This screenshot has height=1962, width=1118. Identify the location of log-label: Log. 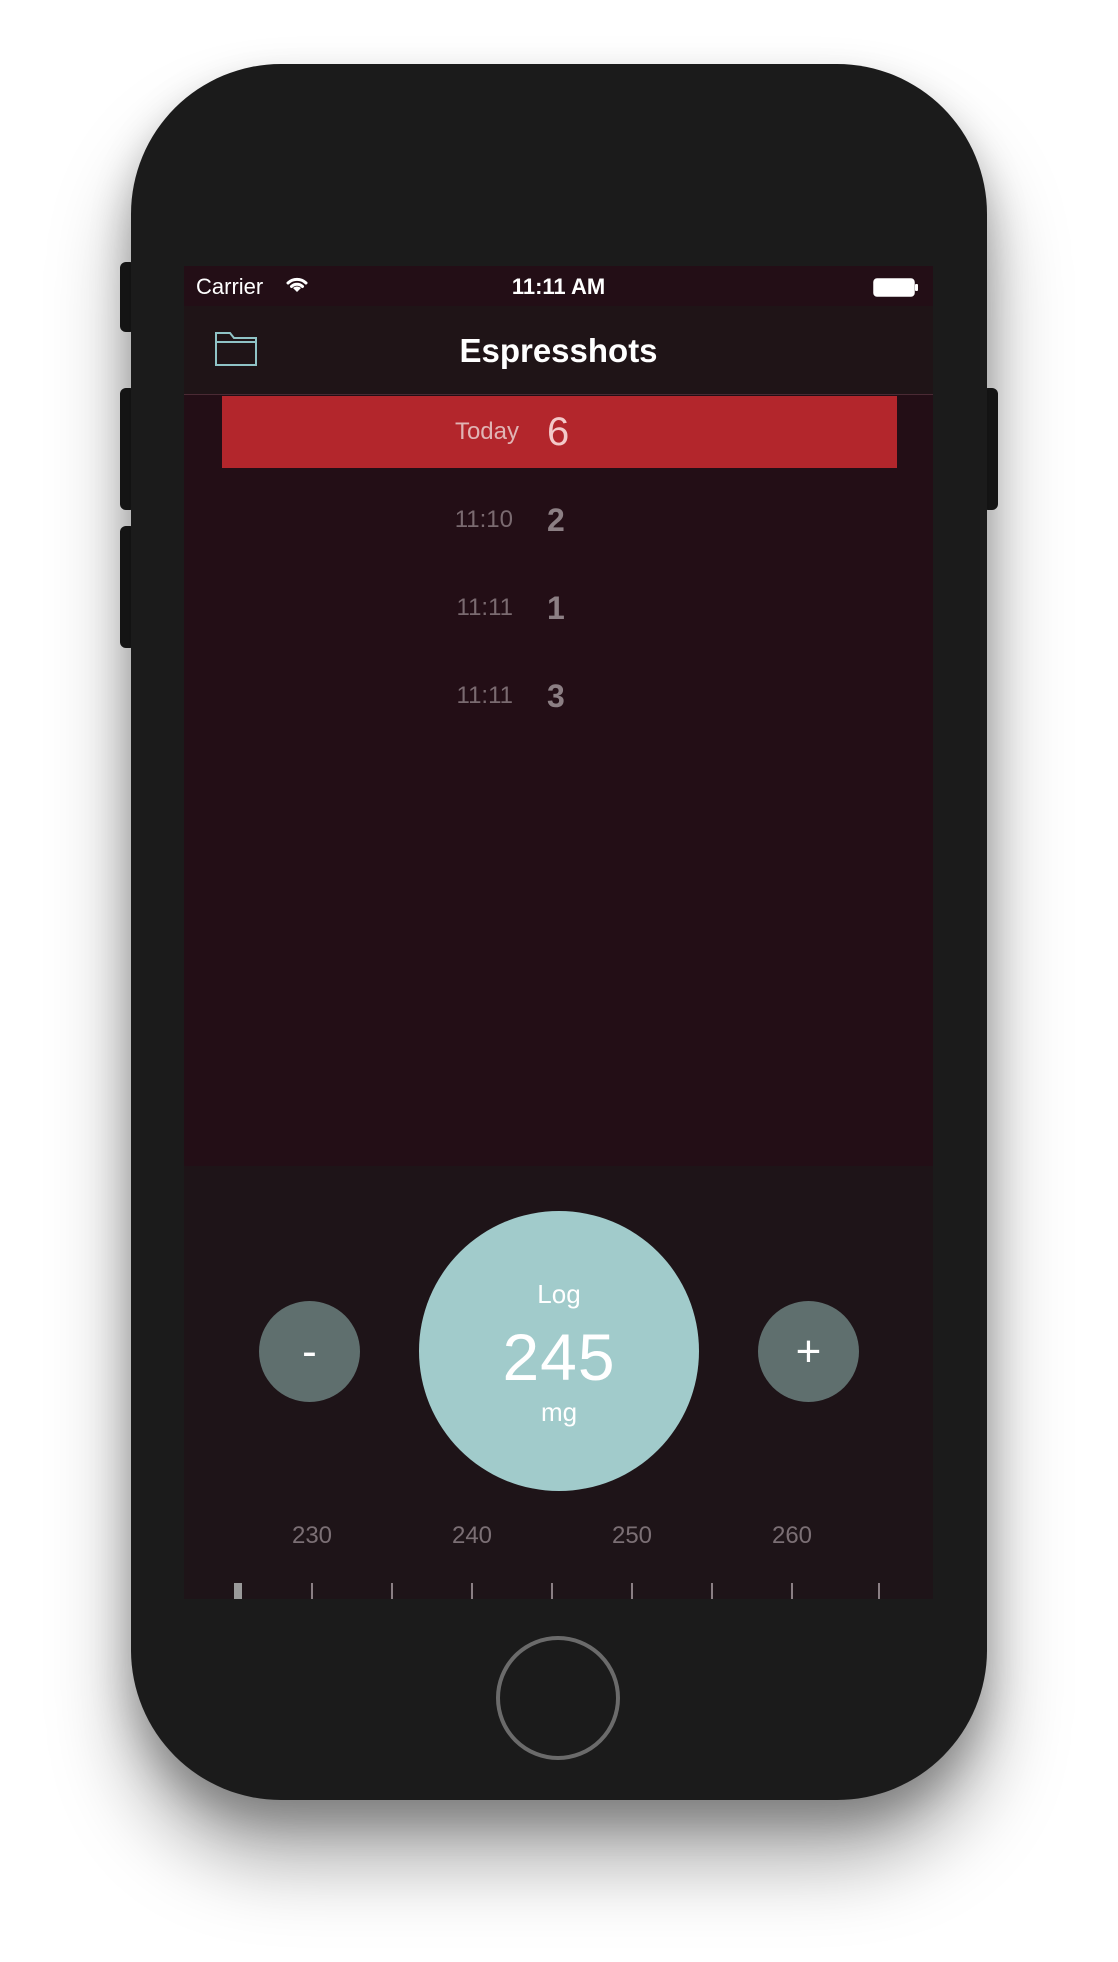
(559, 1294).